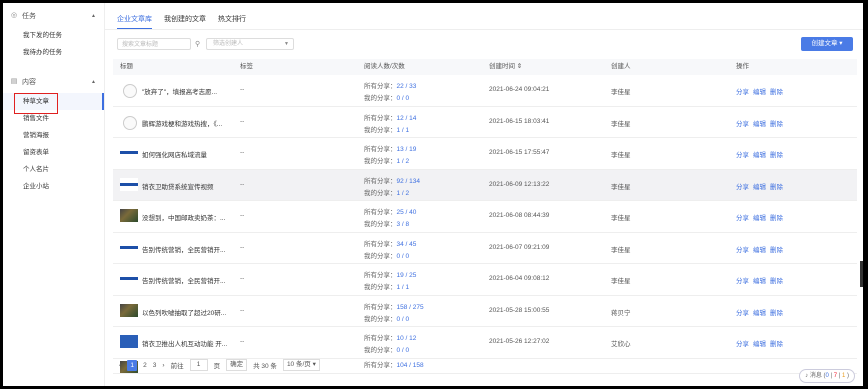 This screenshot has width=868, height=389. What do you see at coordinates (134, 20) in the screenshot?
I see `tab-enterprise-library: 企业文章库` at bounding box center [134, 20].